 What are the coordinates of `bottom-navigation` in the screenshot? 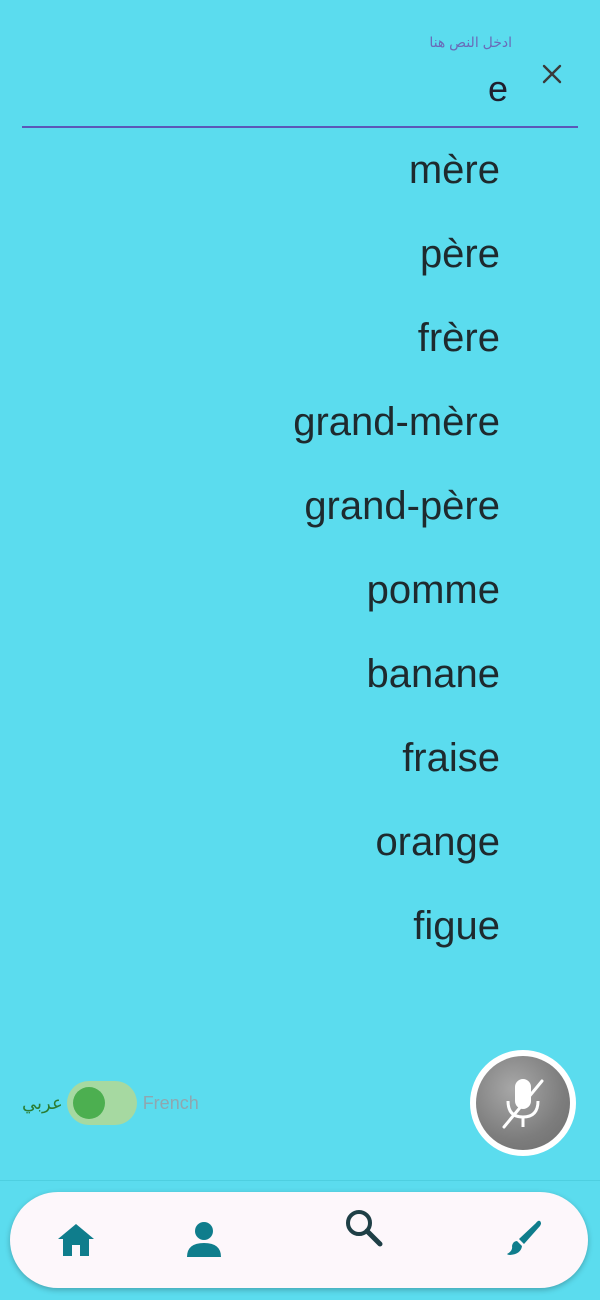 It's located at (299, 1240).